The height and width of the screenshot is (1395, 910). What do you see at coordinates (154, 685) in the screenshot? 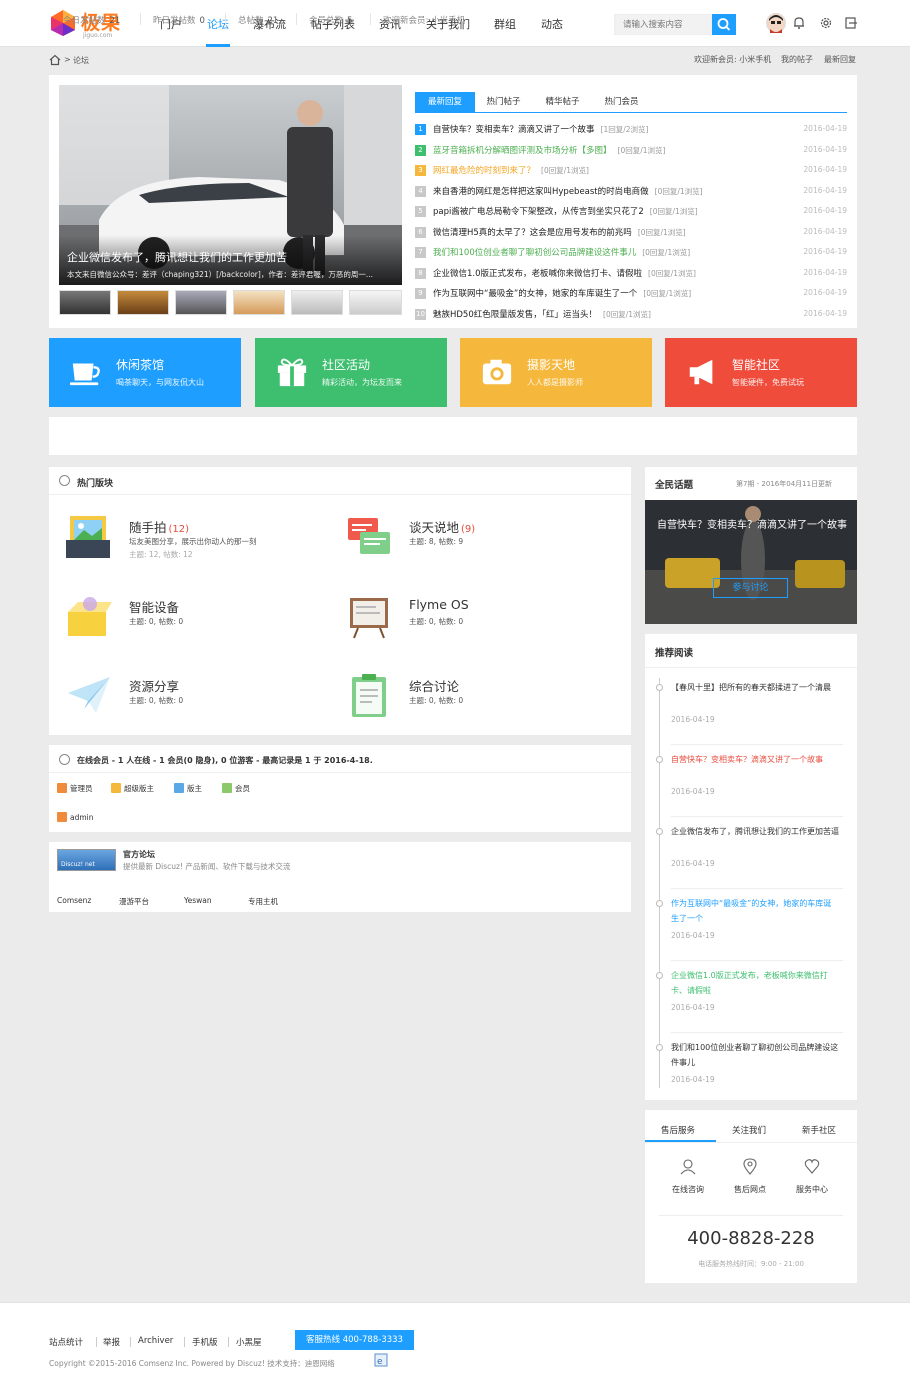
I see `forum-name: 资源分享` at bounding box center [154, 685].